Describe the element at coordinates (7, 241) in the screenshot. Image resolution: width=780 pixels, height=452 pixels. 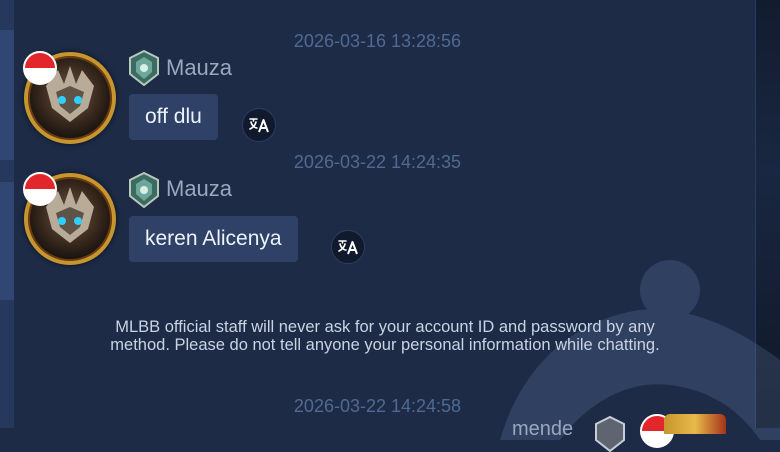
I see `left-panel-segment` at that location.